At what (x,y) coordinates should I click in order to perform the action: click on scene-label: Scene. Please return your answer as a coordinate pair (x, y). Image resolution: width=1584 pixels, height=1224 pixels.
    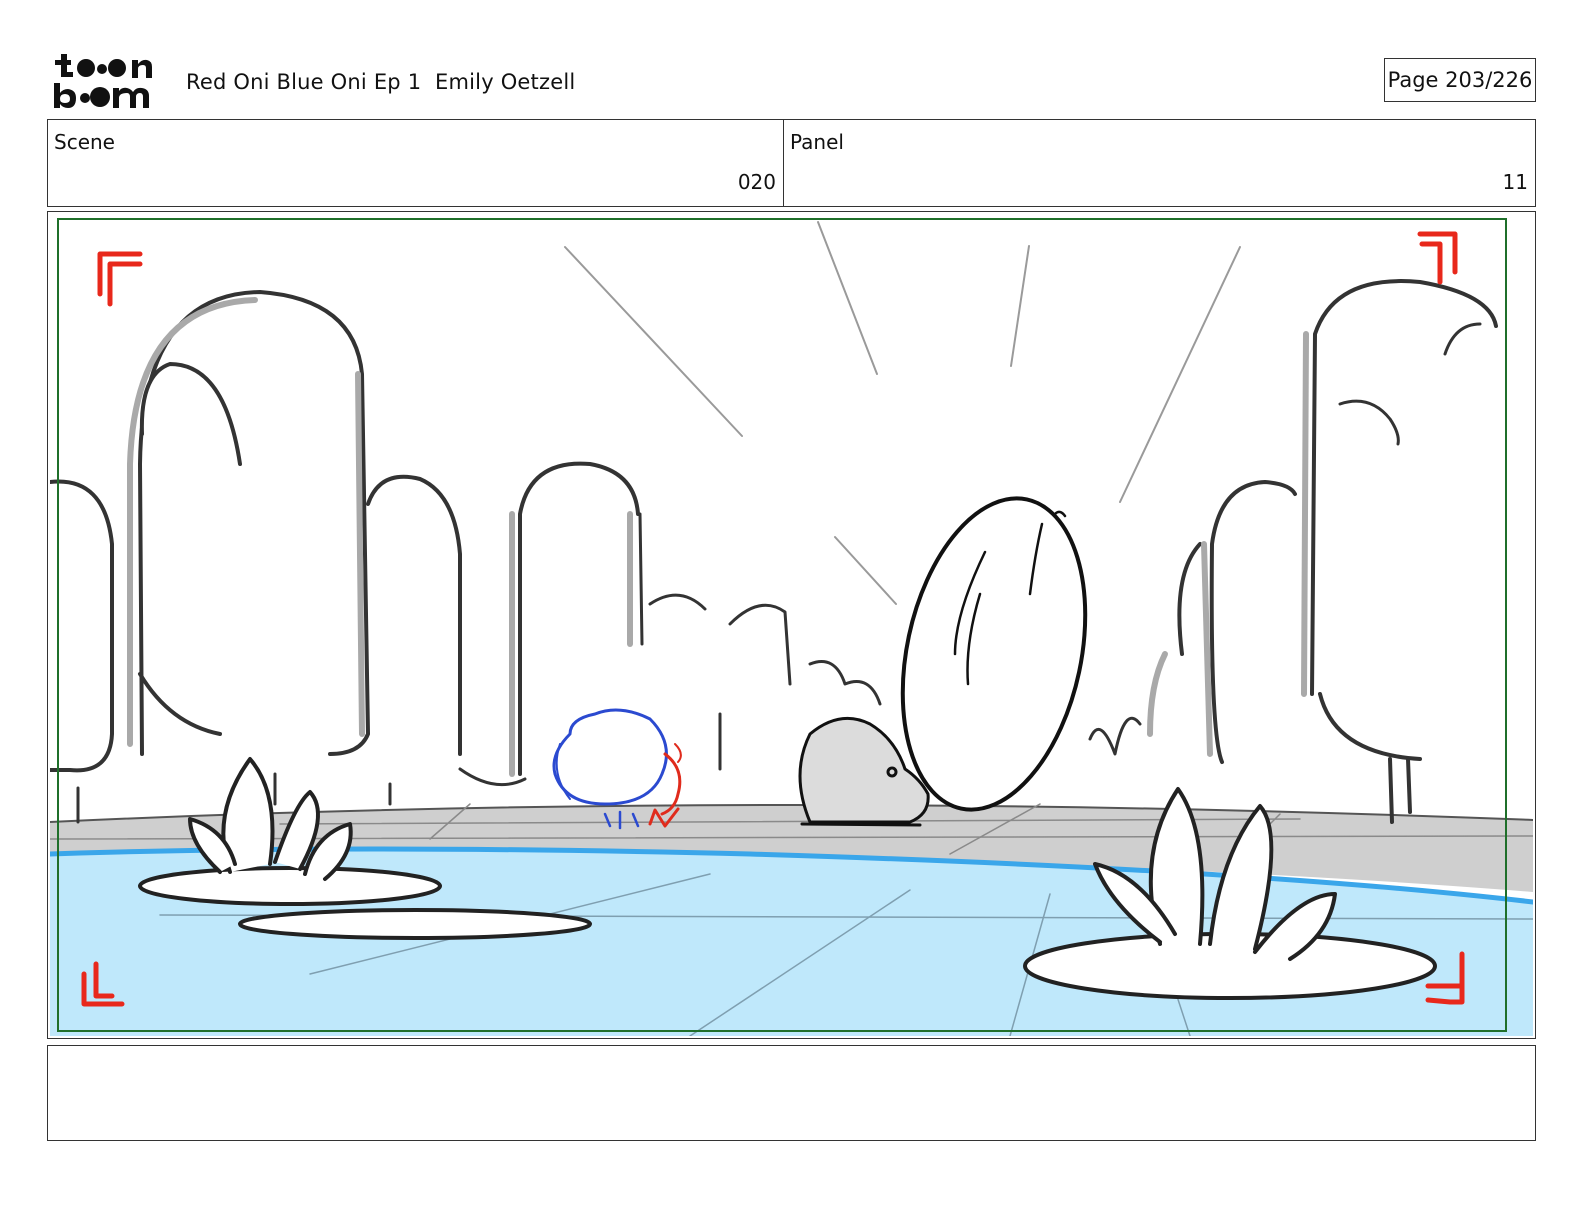
    Looking at the image, I should click on (84, 142).